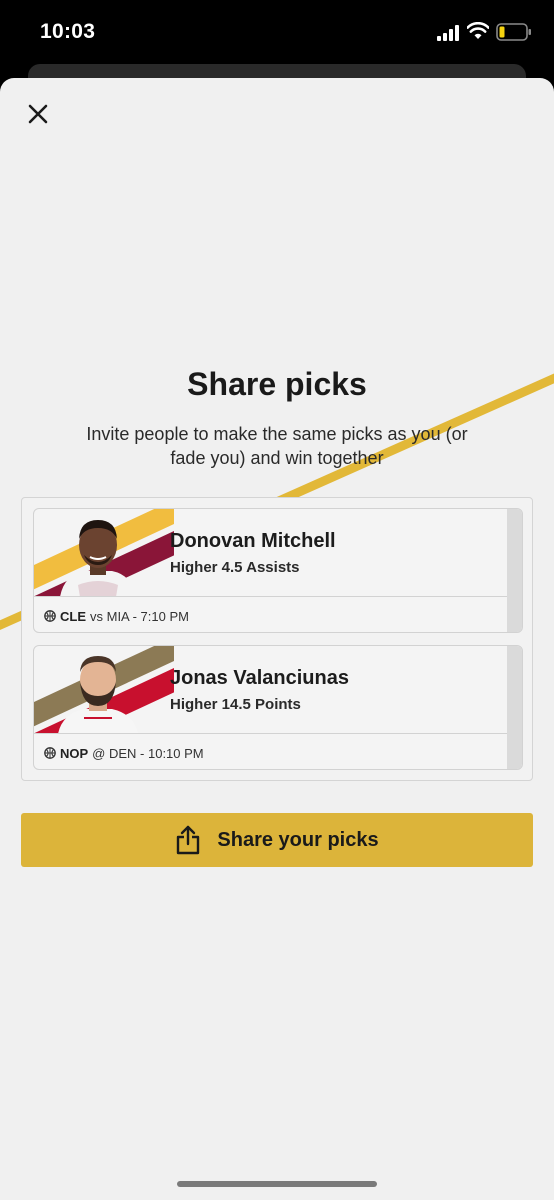  I want to click on share-picks-button: Share your picks, so click(277, 840).